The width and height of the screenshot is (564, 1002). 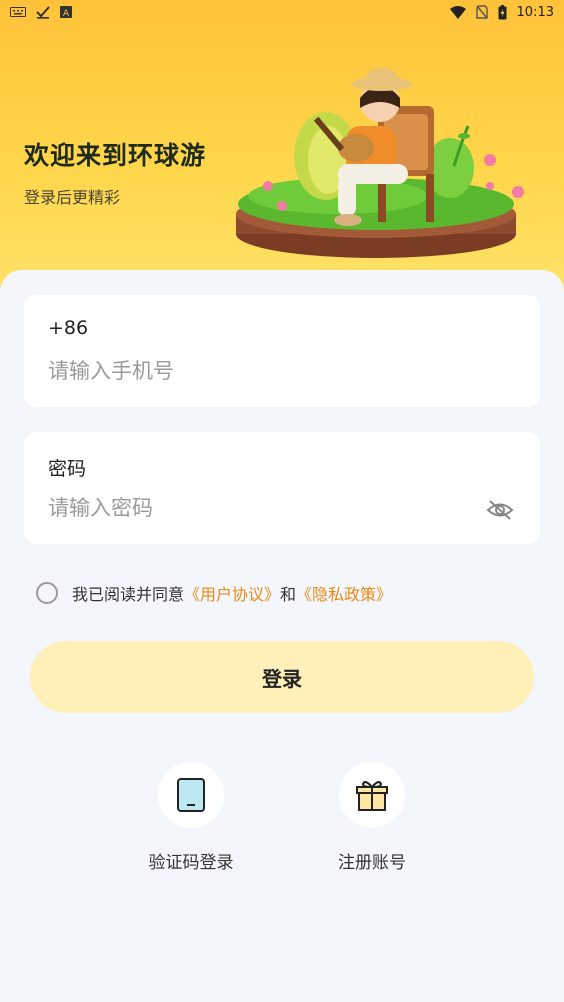 What do you see at coordinates (191, 863) in the screenshot?
I see `sms-login-label: 验证码登录` at bounding box center [191, 863].